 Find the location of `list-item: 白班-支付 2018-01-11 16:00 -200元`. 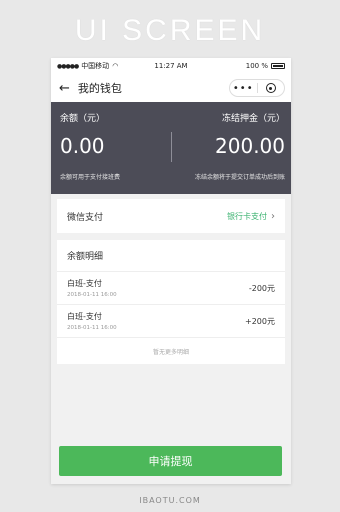

list-item: 白班-支付 2018-01-11 16:00 -200元 is located at coordinates (171, 288).